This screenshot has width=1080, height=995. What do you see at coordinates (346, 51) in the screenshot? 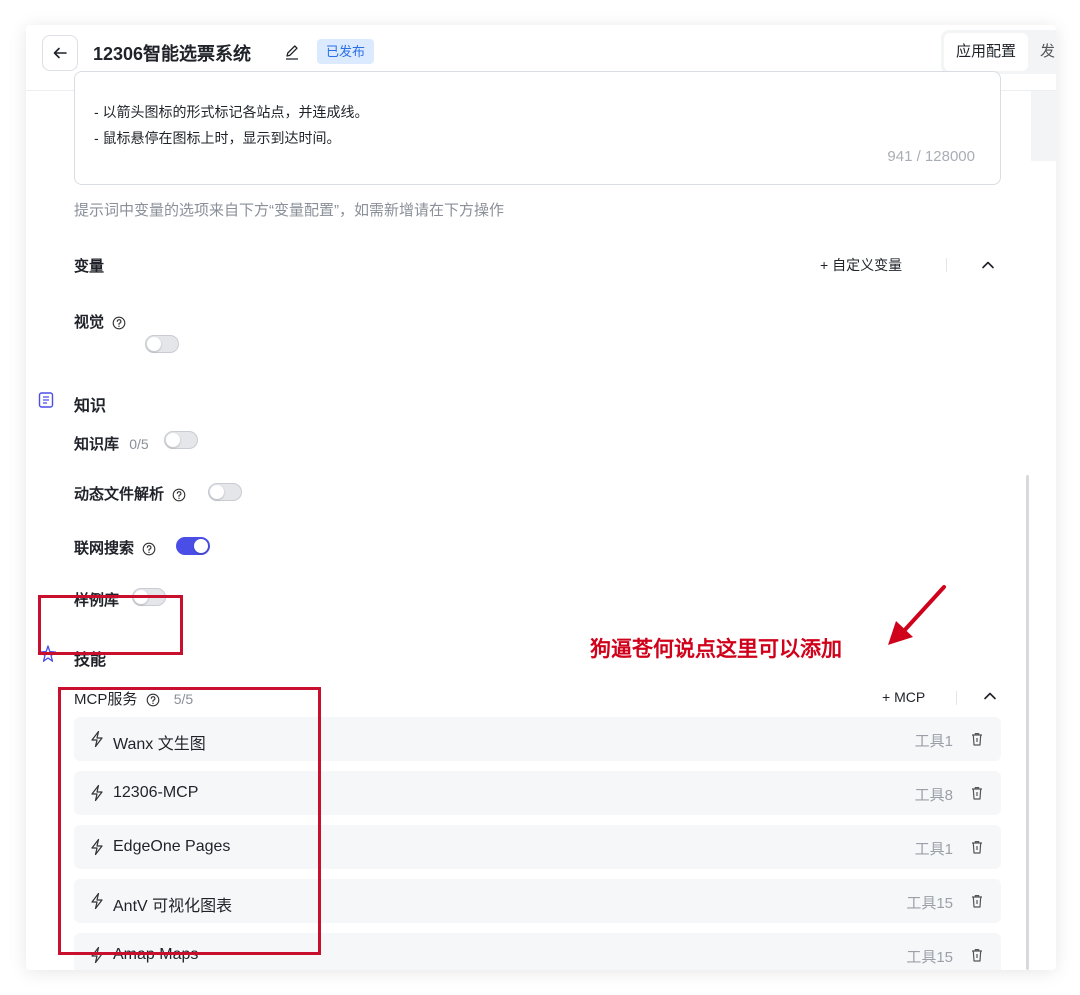
I see `status-badge: 已发布` at bounding box center [346, 51].